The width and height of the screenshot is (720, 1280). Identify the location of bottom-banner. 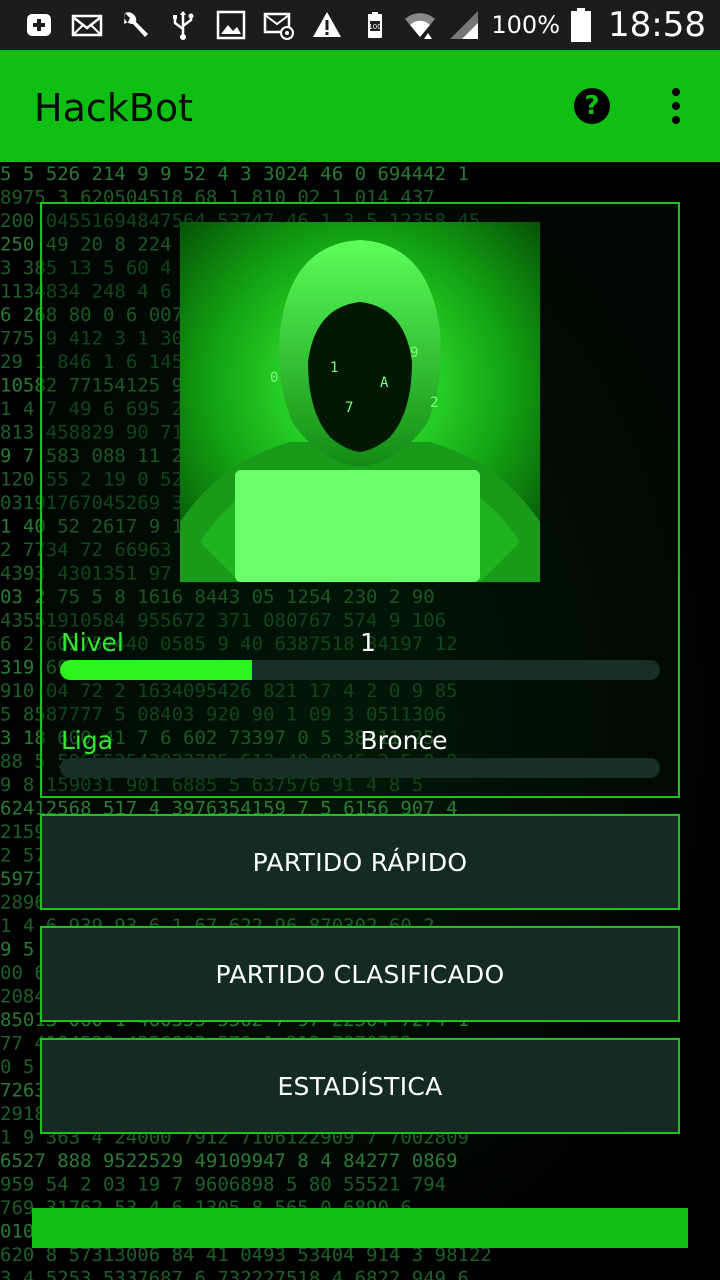
(360, 1228).